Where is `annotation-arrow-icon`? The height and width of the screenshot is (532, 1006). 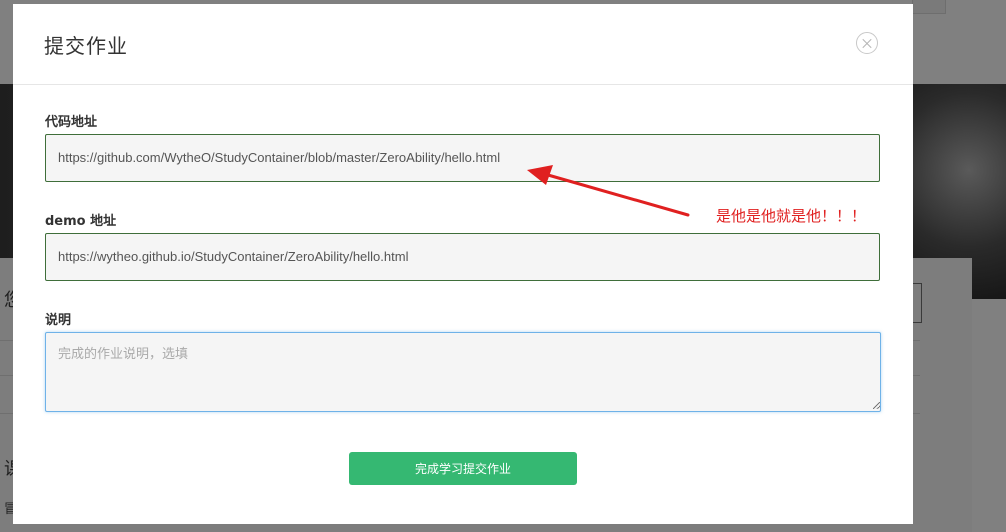
annotation-arrow-icon is located at coordinates (608, 191).